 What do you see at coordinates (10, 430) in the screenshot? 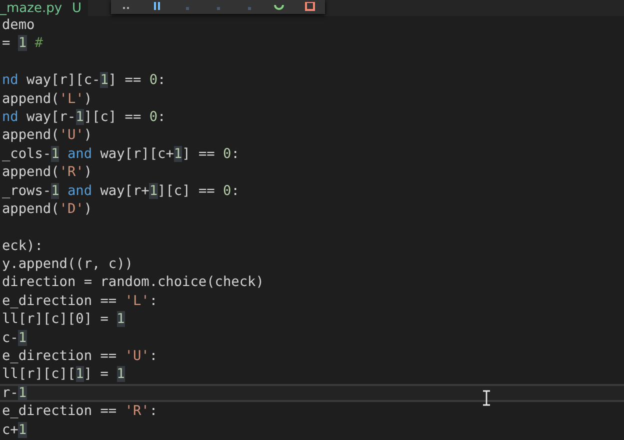
I see `code-text: c+` at bounding box center [10, 430].